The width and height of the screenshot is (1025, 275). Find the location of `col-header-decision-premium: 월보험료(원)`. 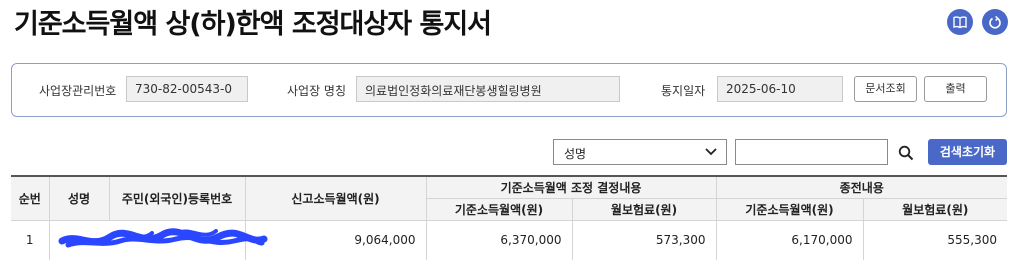

col-header-decision-premium: 월보험료(원) is located at coordinates (644, 209).